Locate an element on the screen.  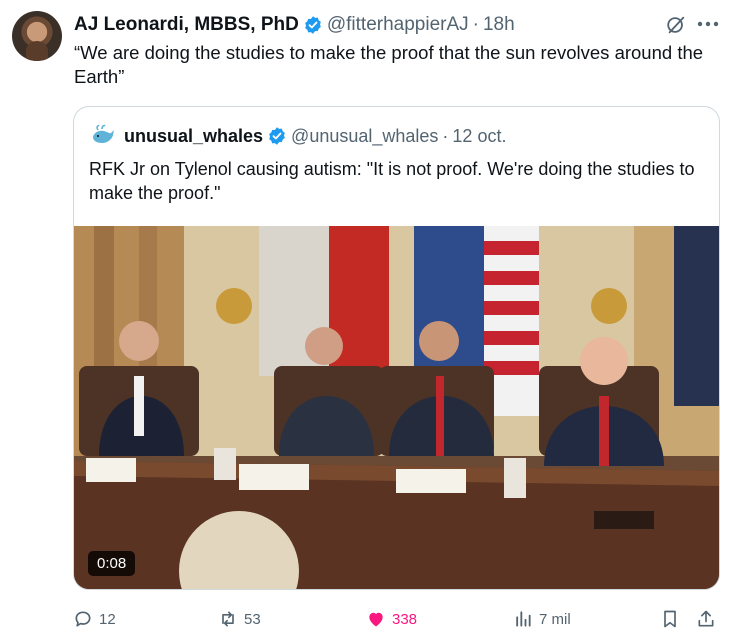
tweet-time: 18h is located at coordinates (499, 25).